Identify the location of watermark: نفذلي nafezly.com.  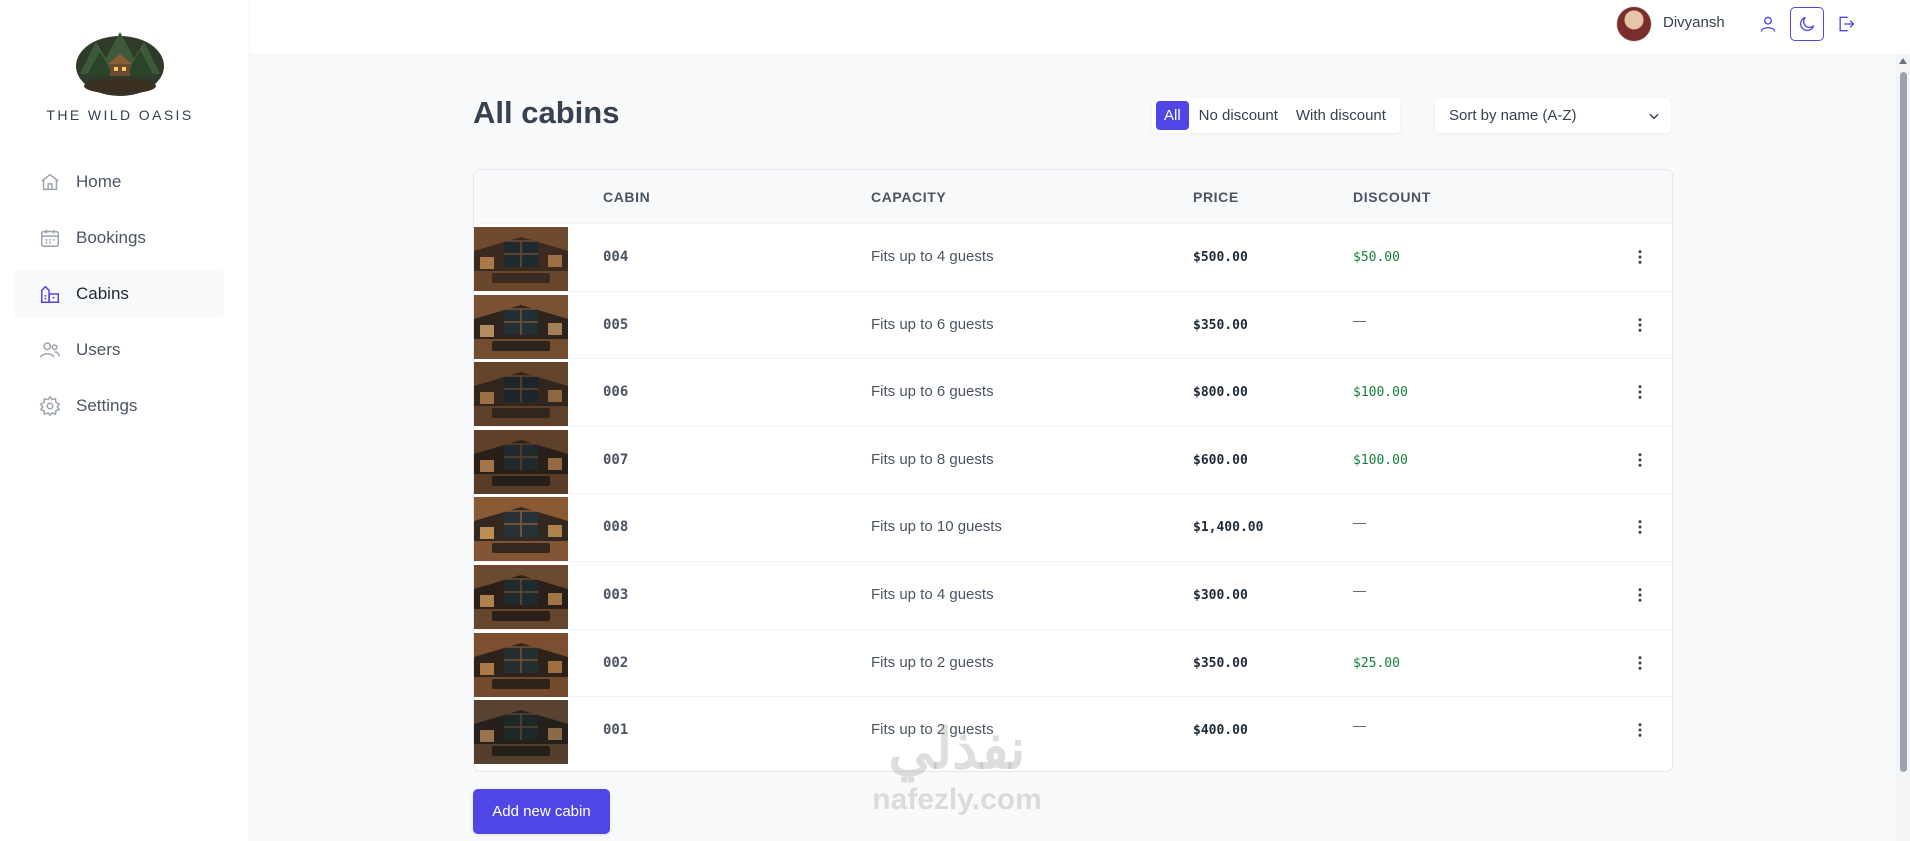
(957, 779).